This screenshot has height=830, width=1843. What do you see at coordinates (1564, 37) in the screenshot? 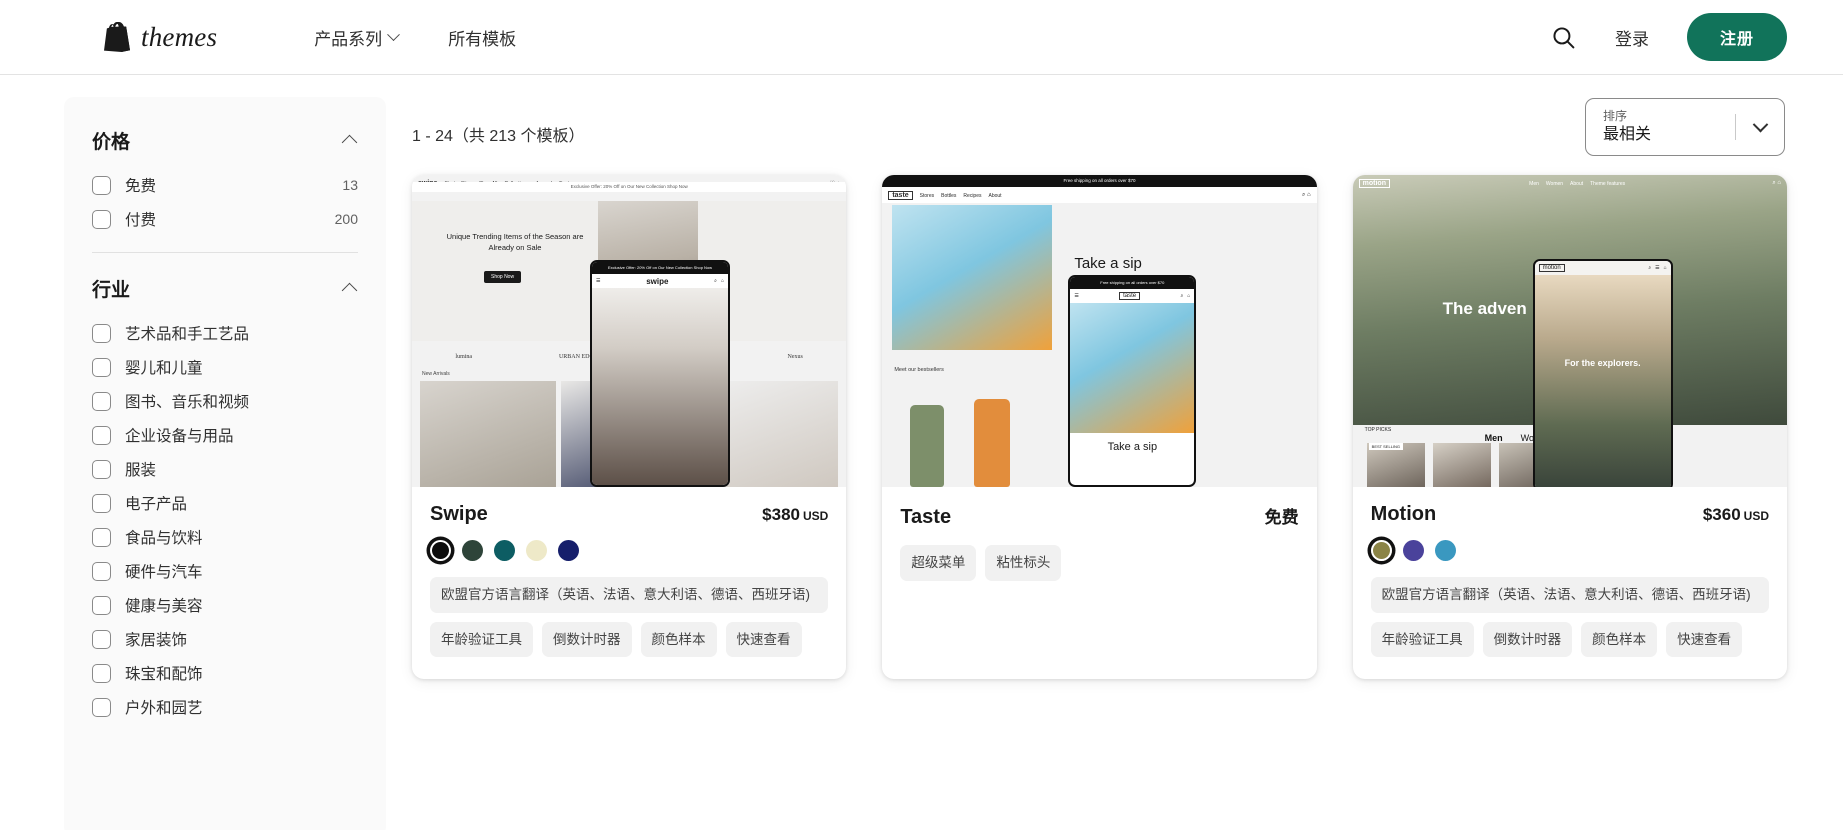
I see `search-icon` at bounding box center [1564, 37].